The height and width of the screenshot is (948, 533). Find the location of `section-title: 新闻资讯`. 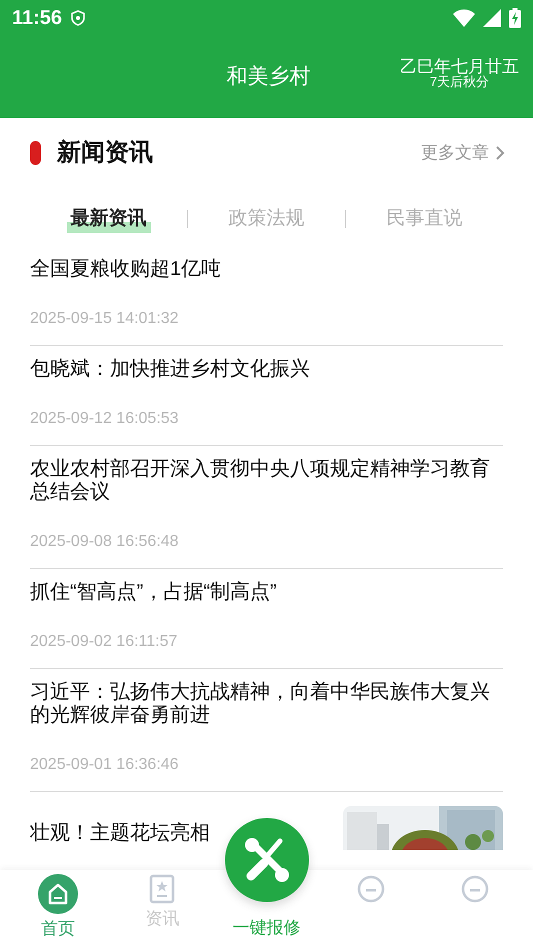

section-title: 新闻资讯 is located at coordinates (105, 153).